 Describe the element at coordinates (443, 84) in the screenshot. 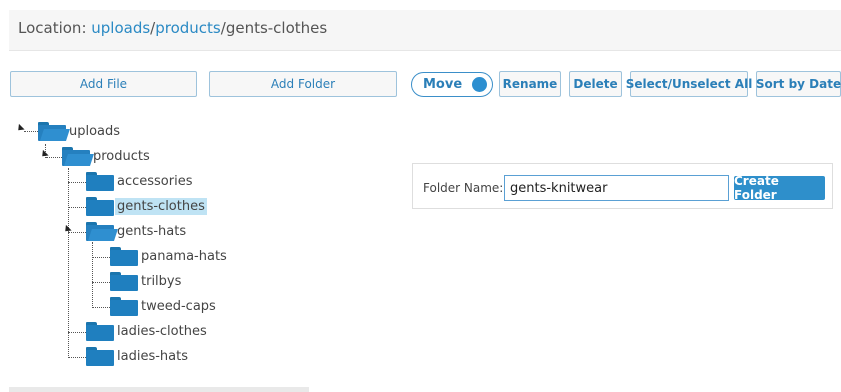

I see `move-label: Move` at that location.